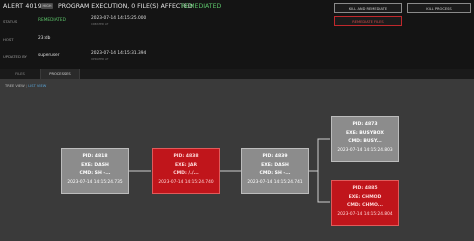  I want to click on updated-by-value: superuser, so click(49, 55).